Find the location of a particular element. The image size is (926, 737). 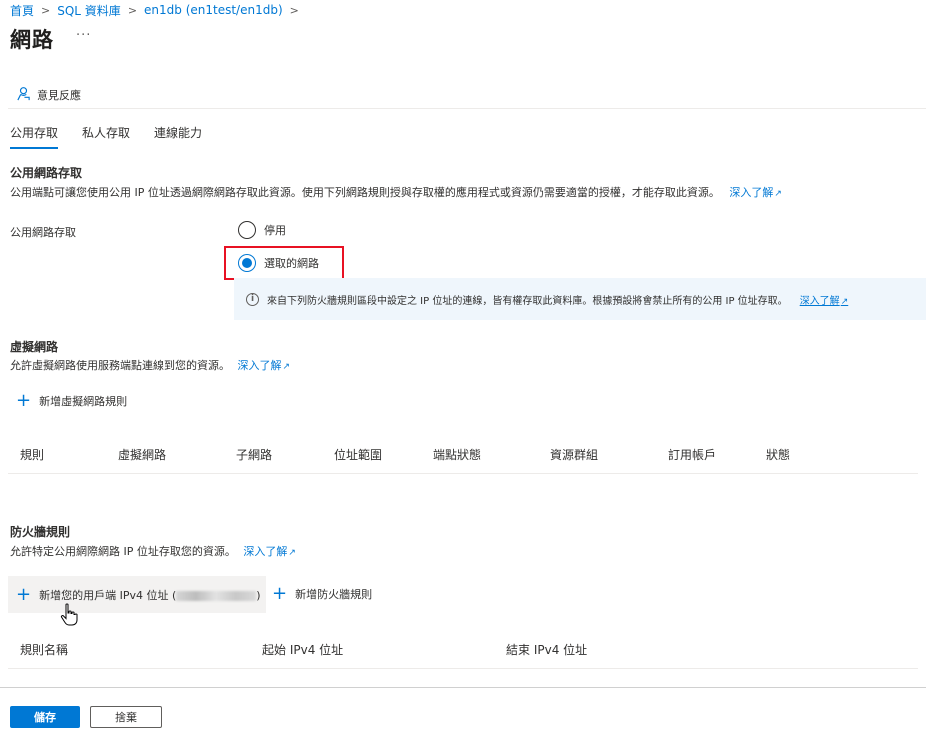

virtual-networks-description-text: 允許虛擬網路使用服務端點連線到您的資源。 is located at coordinates (120, 365).